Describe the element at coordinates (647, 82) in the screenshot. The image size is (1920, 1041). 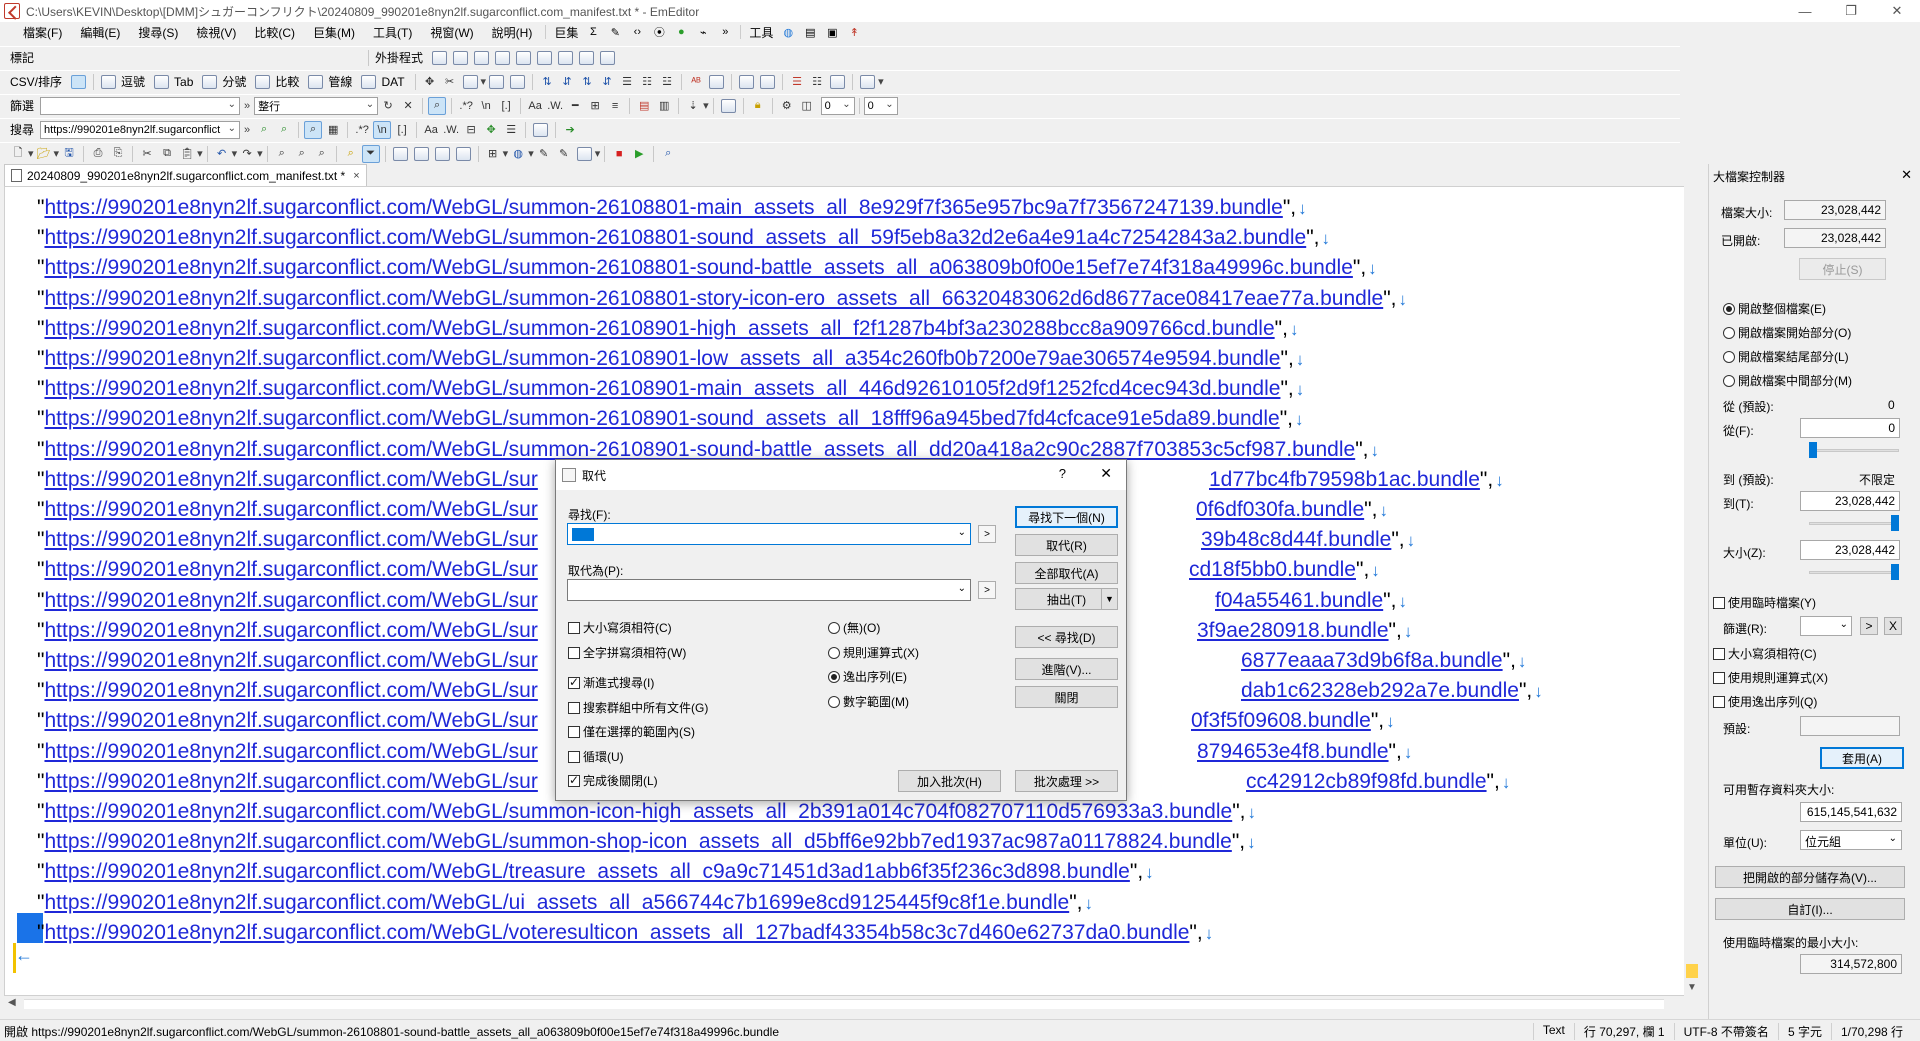
I see `sort-length-desc-icon: ☷` at that location.